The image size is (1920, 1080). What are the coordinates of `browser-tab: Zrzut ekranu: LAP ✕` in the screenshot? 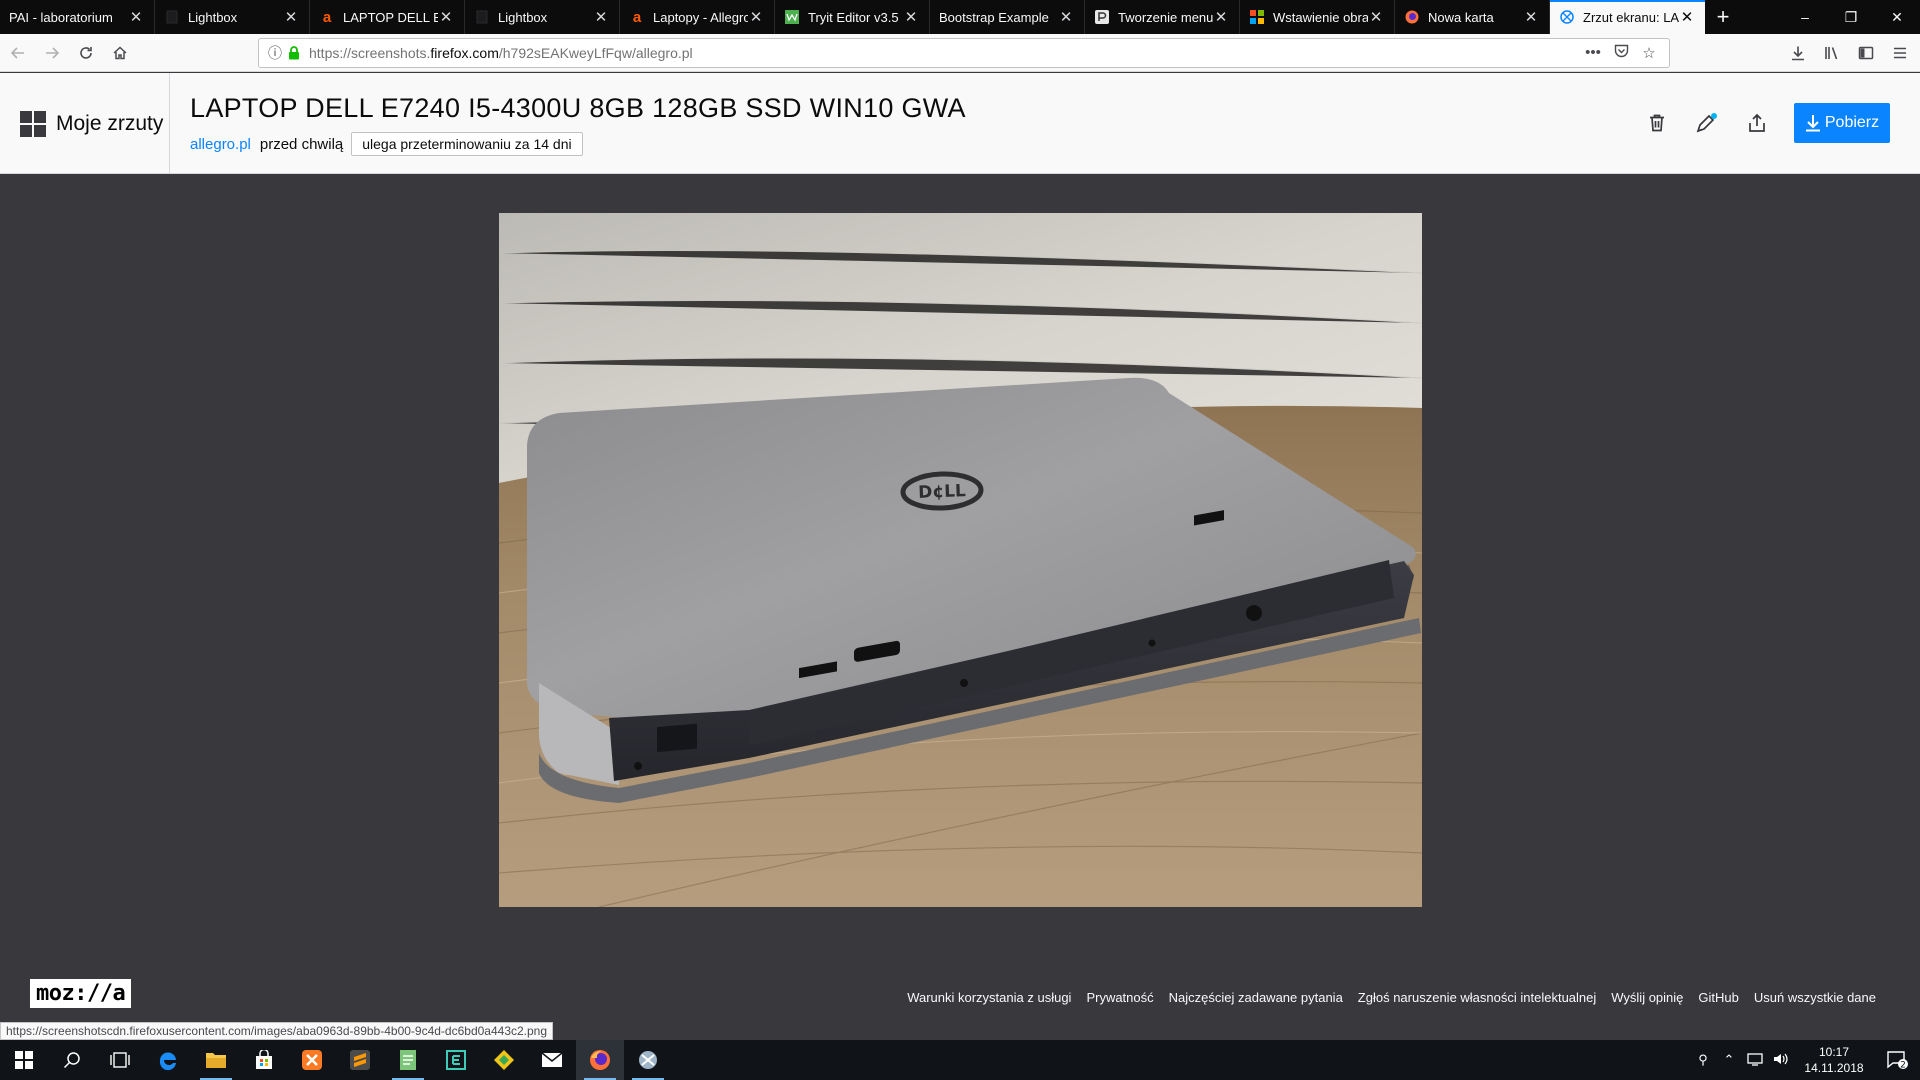 It's located at (1627, 17).